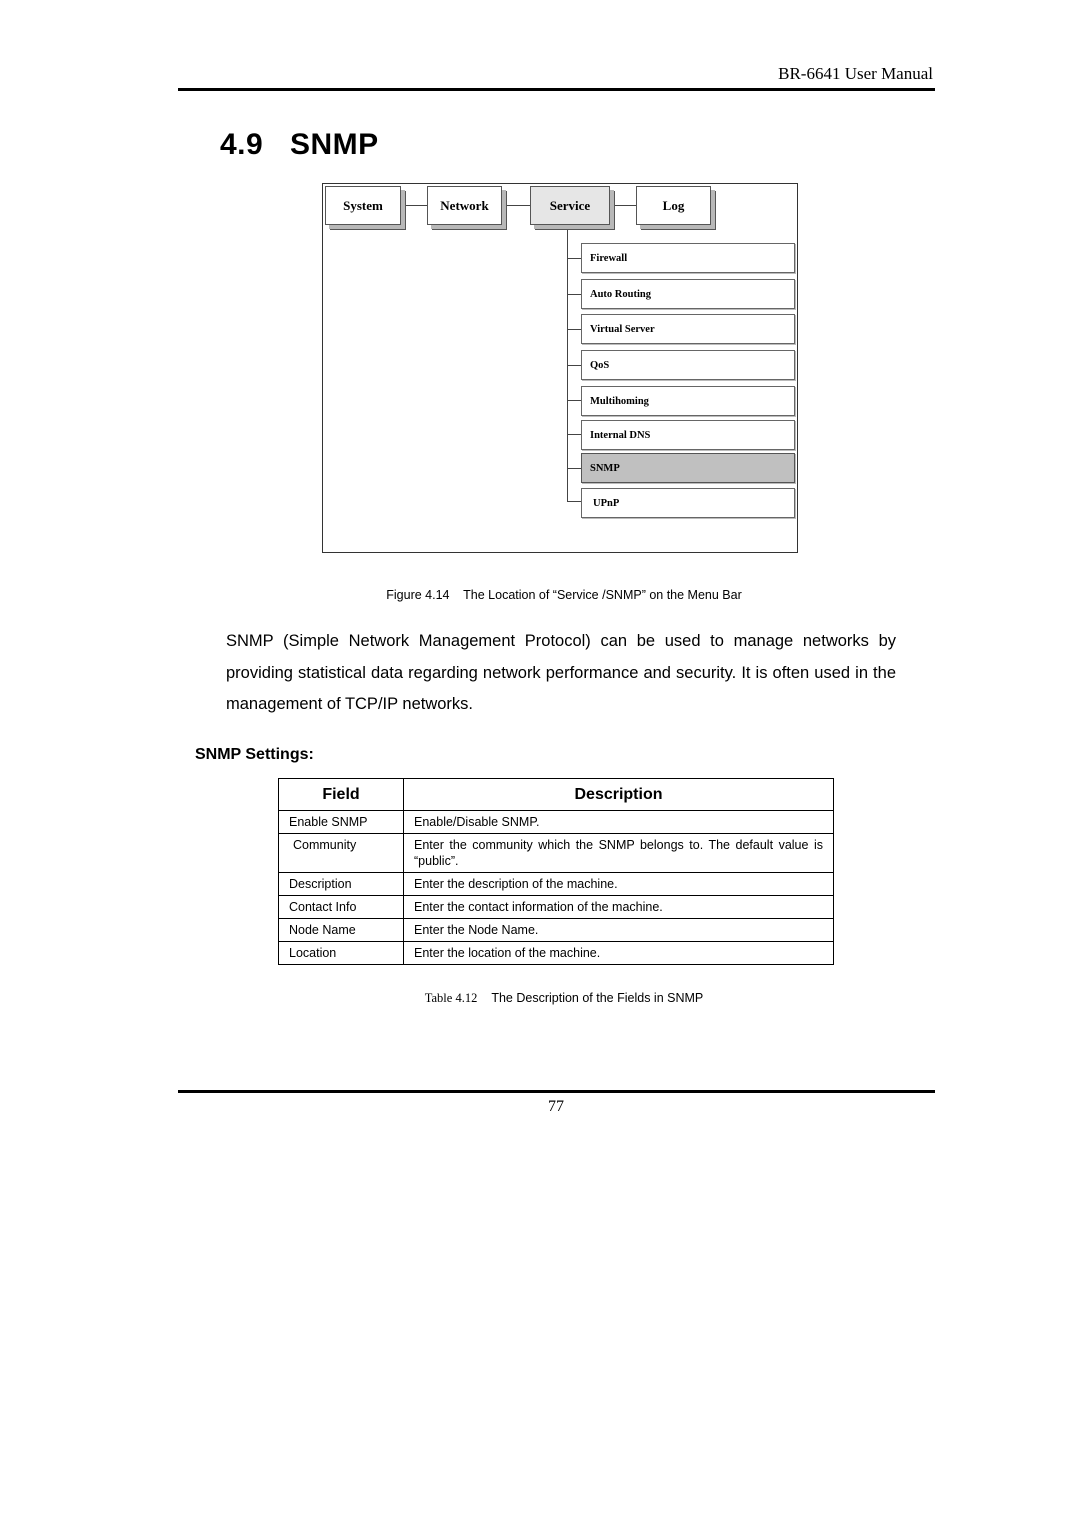  Describe the element at coordinates (618, 822) in the screenshot. I see `field-description: Enable/Disable SNMP.` at that location.